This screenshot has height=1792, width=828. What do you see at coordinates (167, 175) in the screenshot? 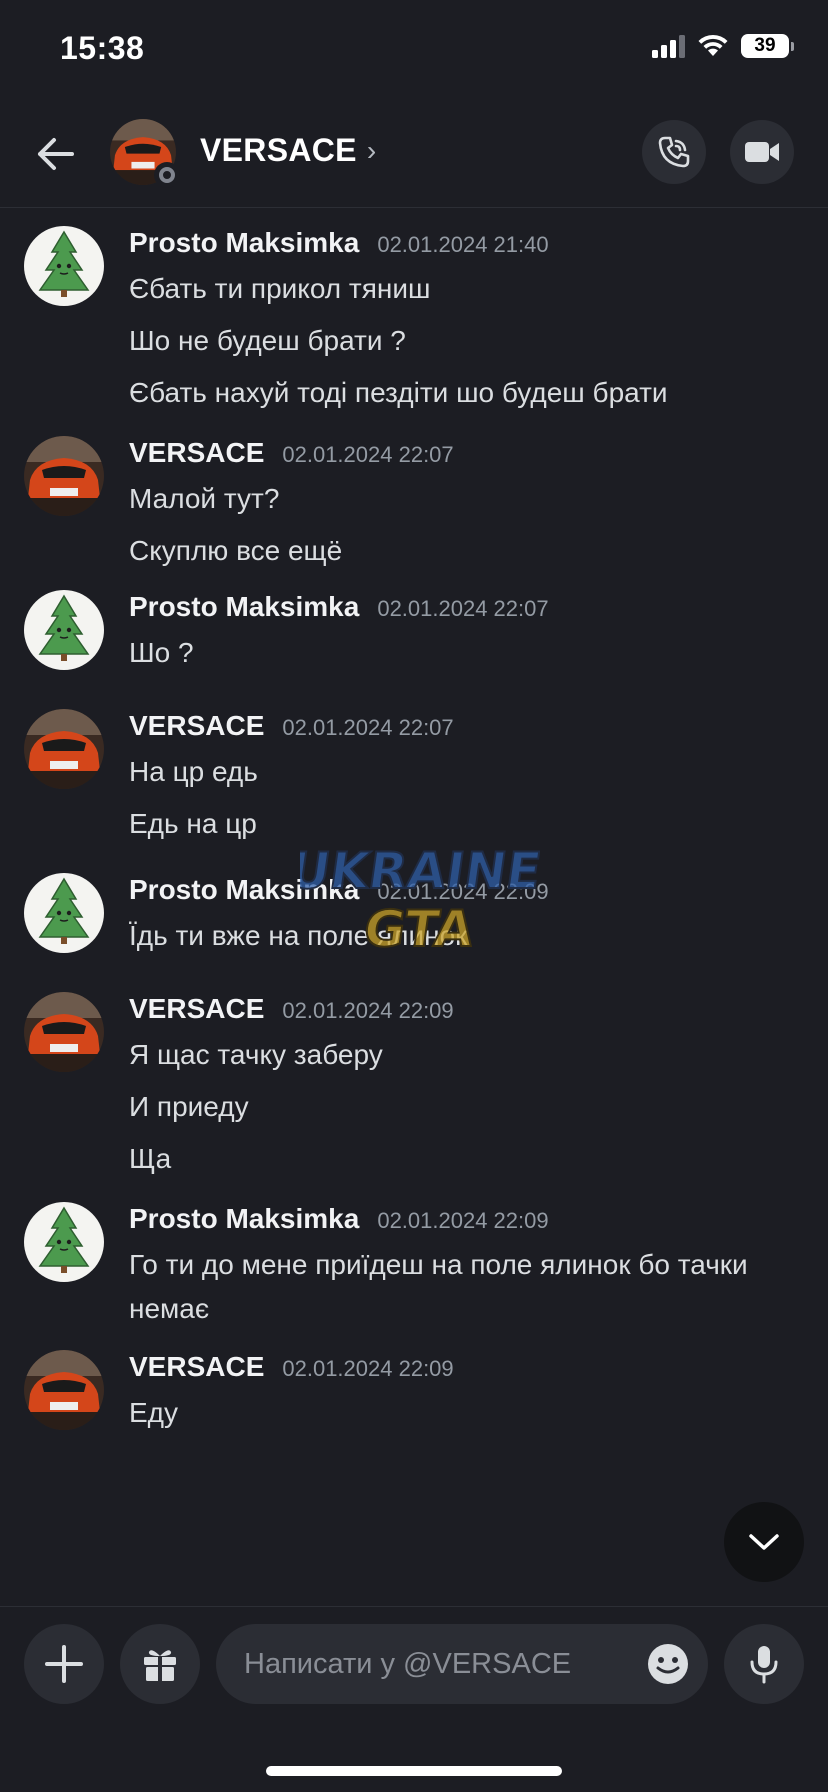
I see `presence-status-icon` at bounding box center [167, 175].